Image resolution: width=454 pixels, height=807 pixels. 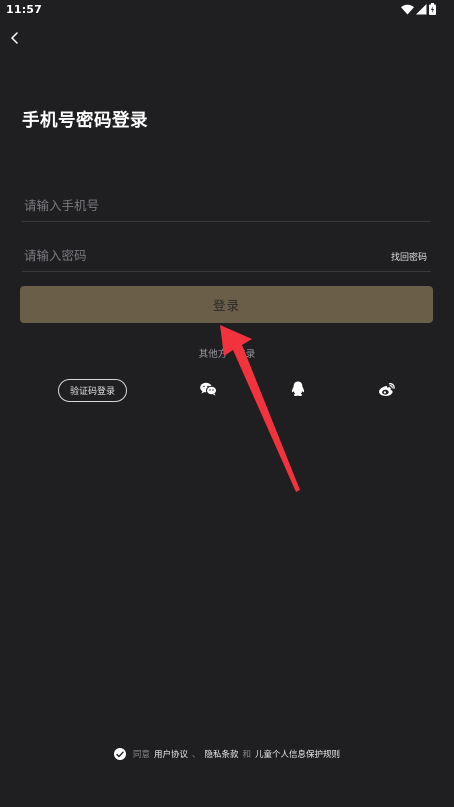 What do you see at coordinates (192, 255) in the screenshot?
I see `password-input` at bounding box center [192, 255].